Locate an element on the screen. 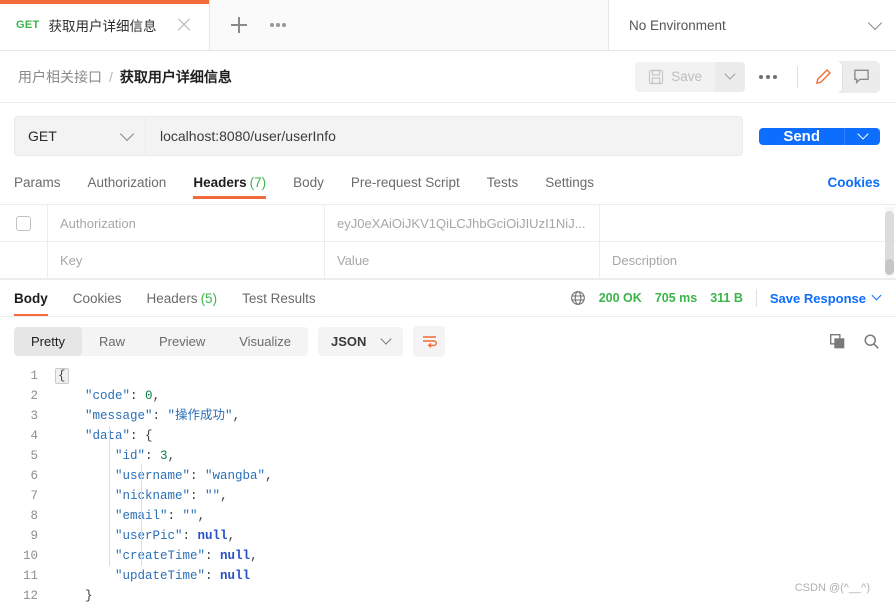  cookies-link: Cookies is located at coordinates (853, 187).